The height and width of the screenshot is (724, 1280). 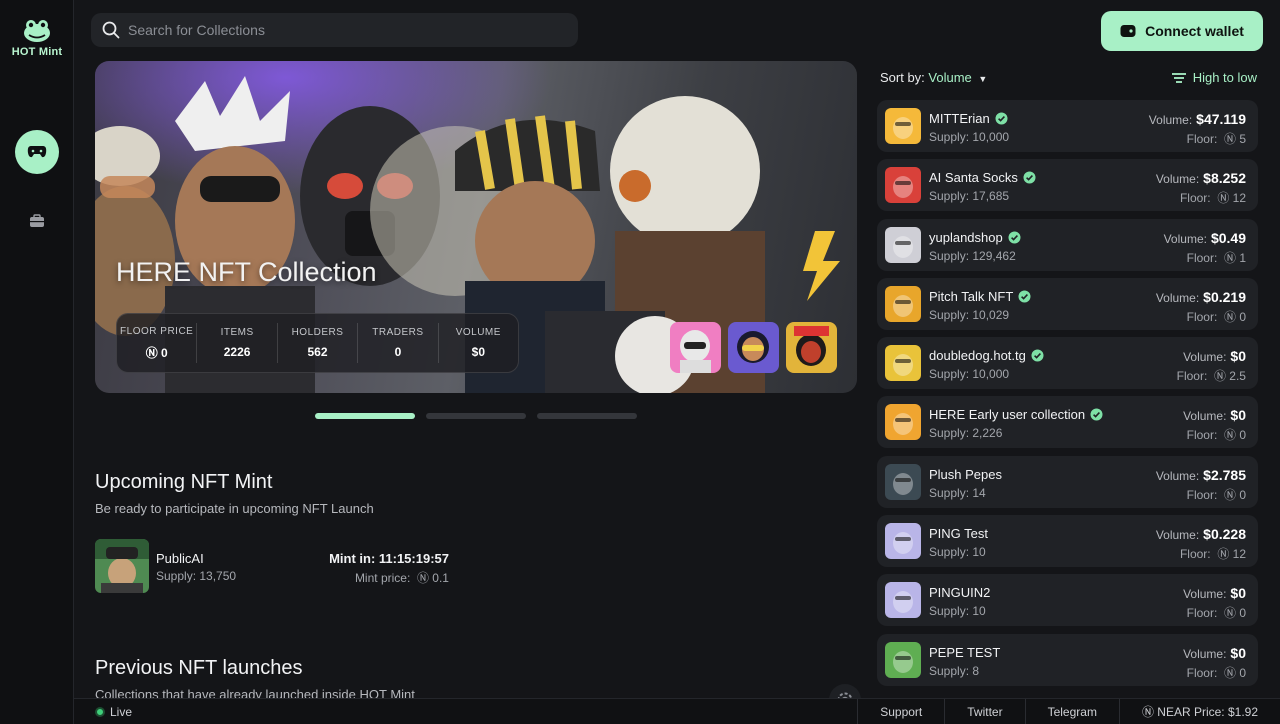 I want to click on mint-price: Mint price: Ⓝ 0.1, so click(x=402, y=577).